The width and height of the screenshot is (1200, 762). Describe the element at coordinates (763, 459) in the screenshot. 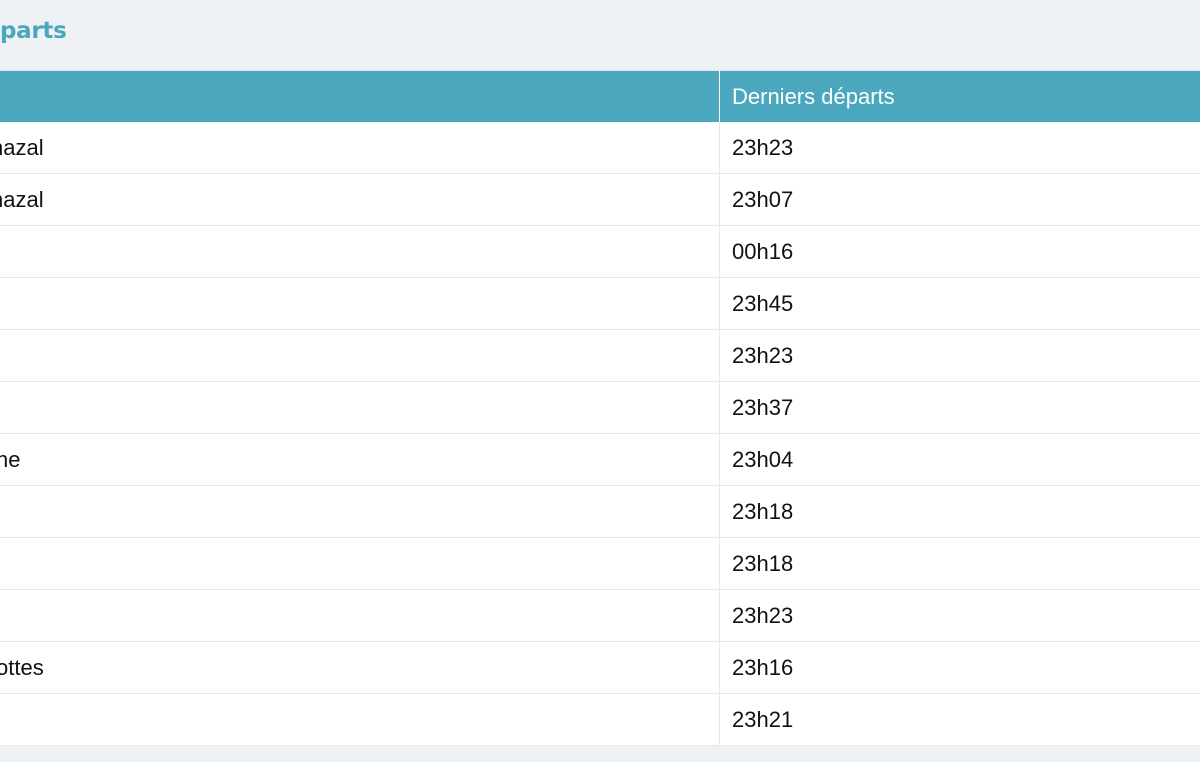

I see `departure-time: 23h04` at that location.